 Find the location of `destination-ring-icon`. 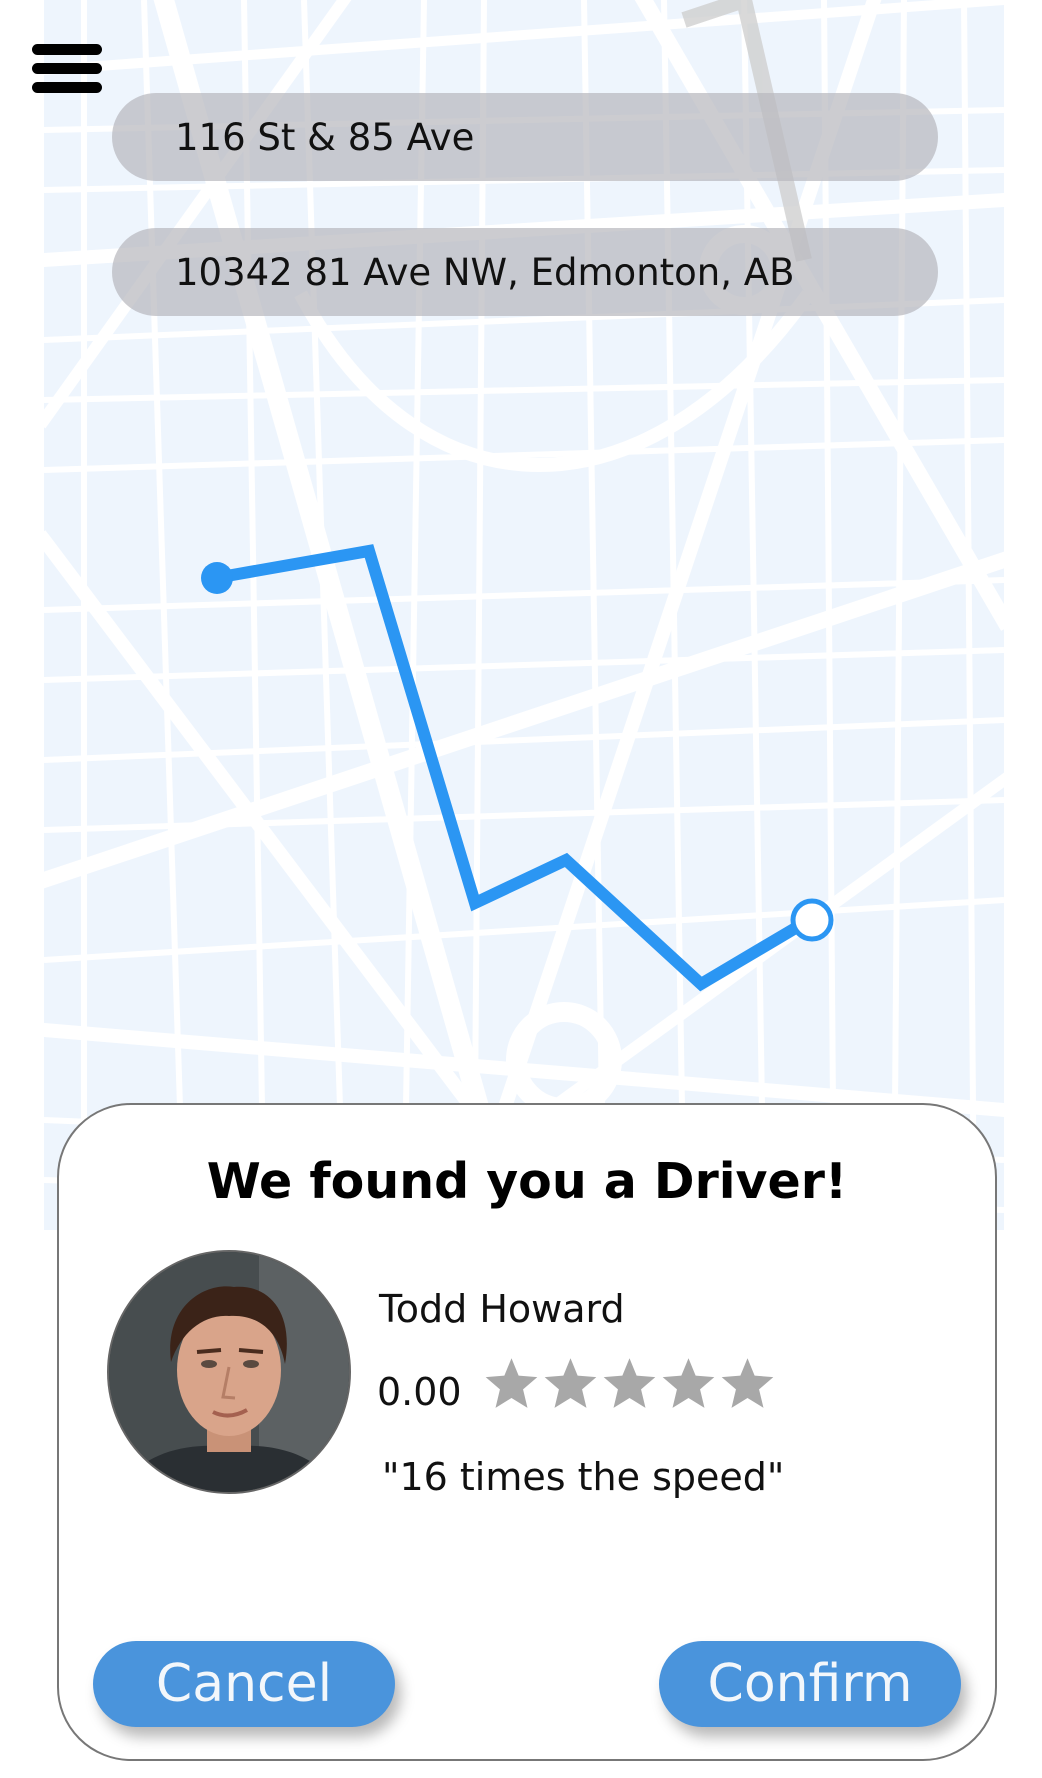

destination-ring-icon is located at coordinates (812, 920).